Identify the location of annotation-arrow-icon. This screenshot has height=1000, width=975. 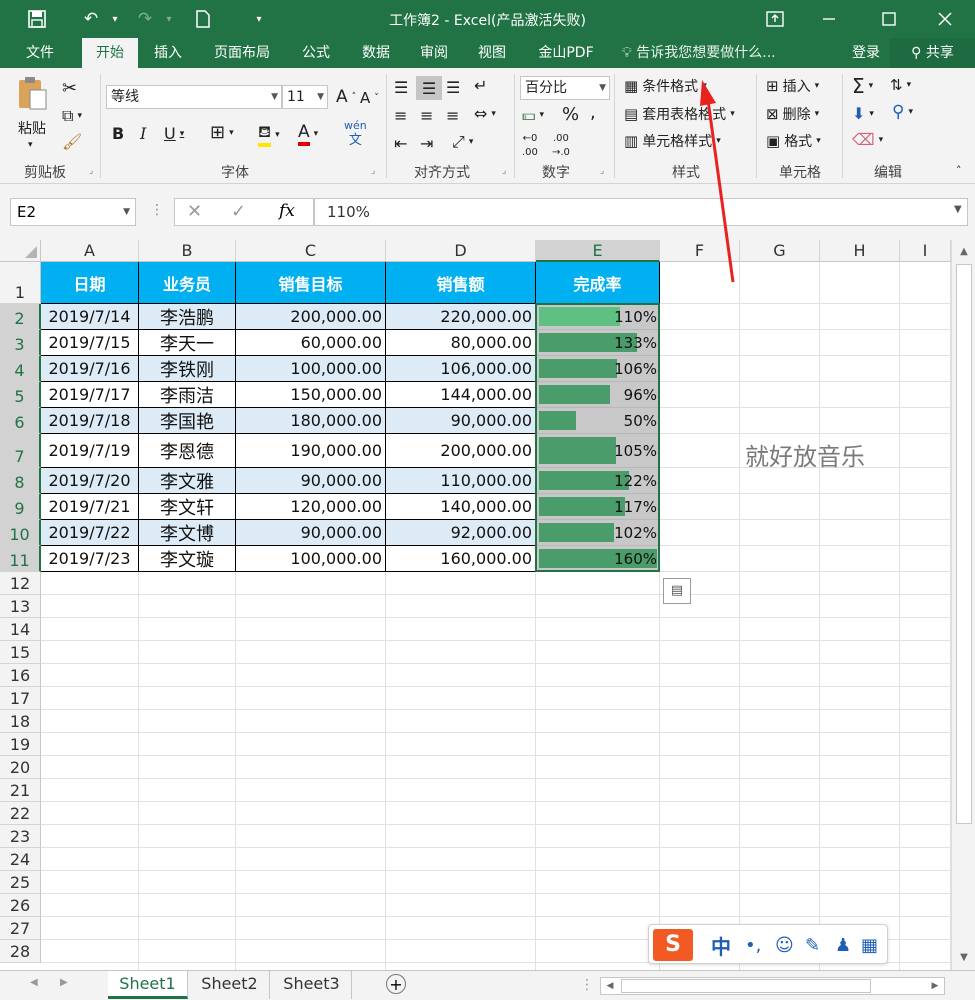
(717, 181).